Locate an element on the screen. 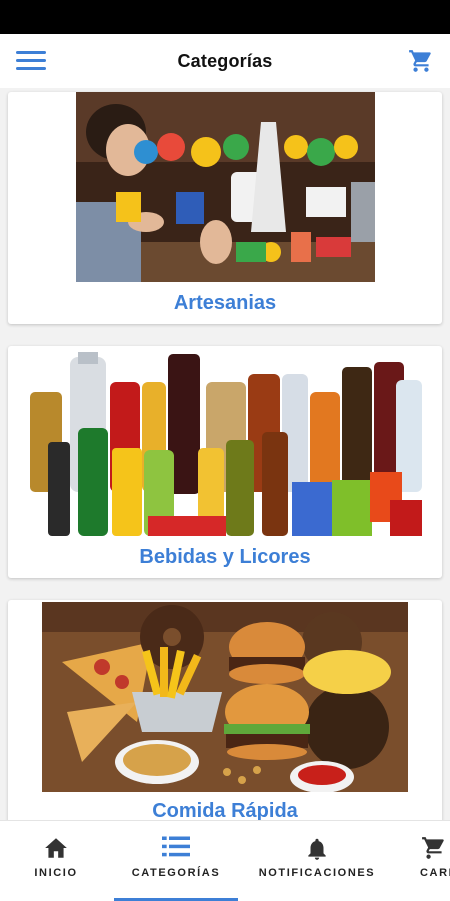  nav-label: CATEGORÍAS is located at coordinates (176, 873).